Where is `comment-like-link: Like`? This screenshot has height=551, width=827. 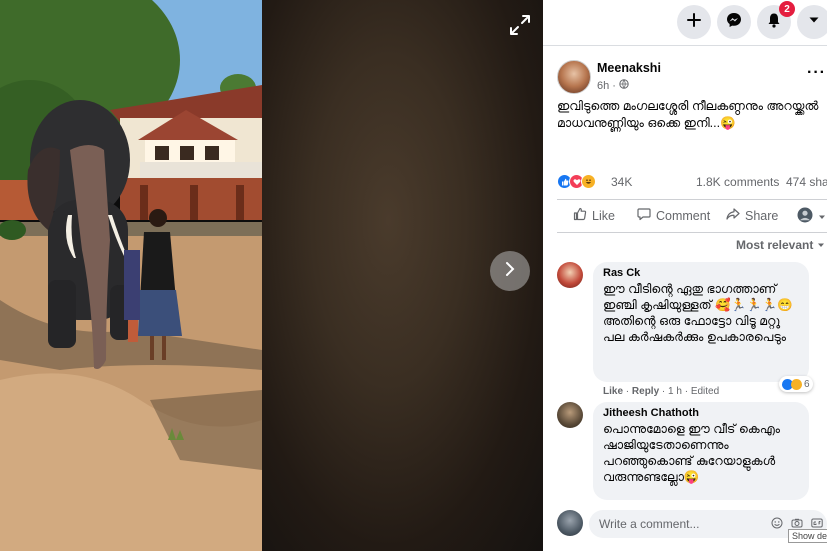
comment-like-link: Like is located at coordinates (613, 391).